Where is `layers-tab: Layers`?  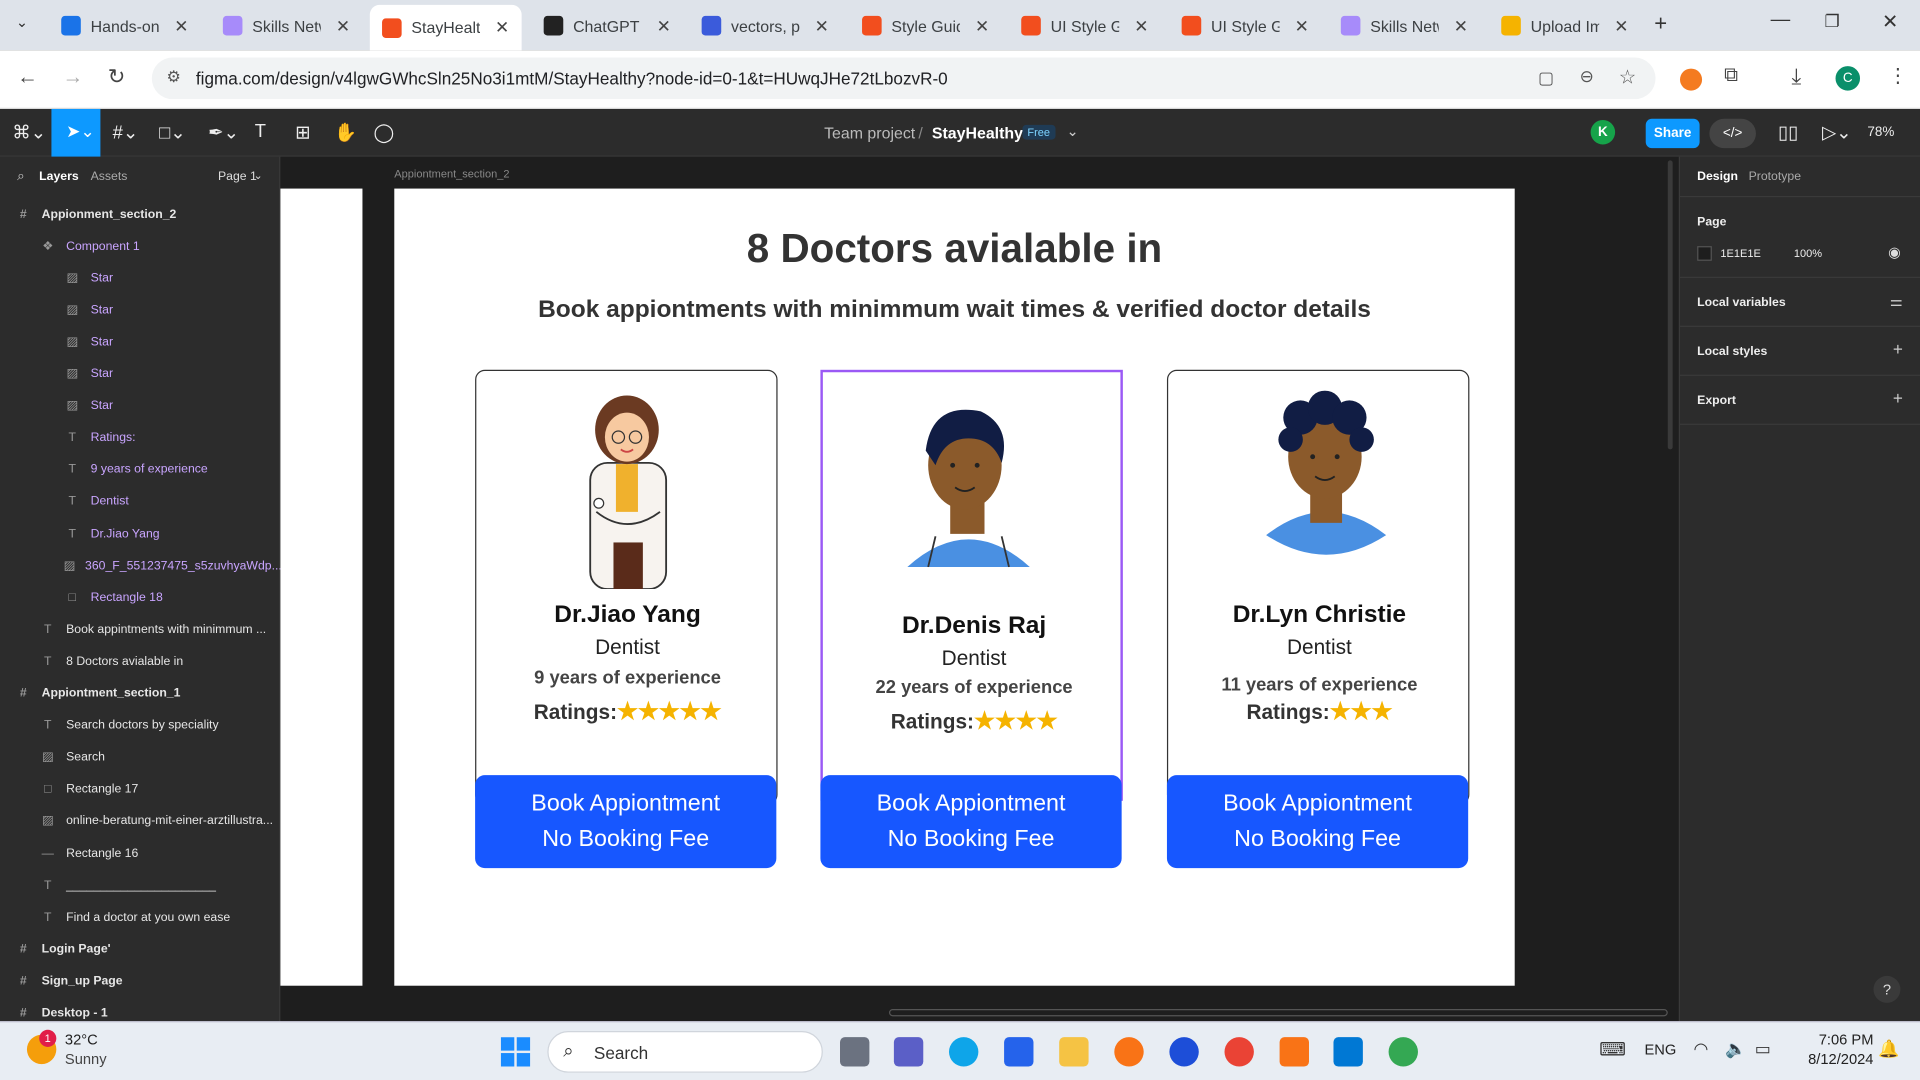
layers-tab: Layers is located at coordinates (58, 176).